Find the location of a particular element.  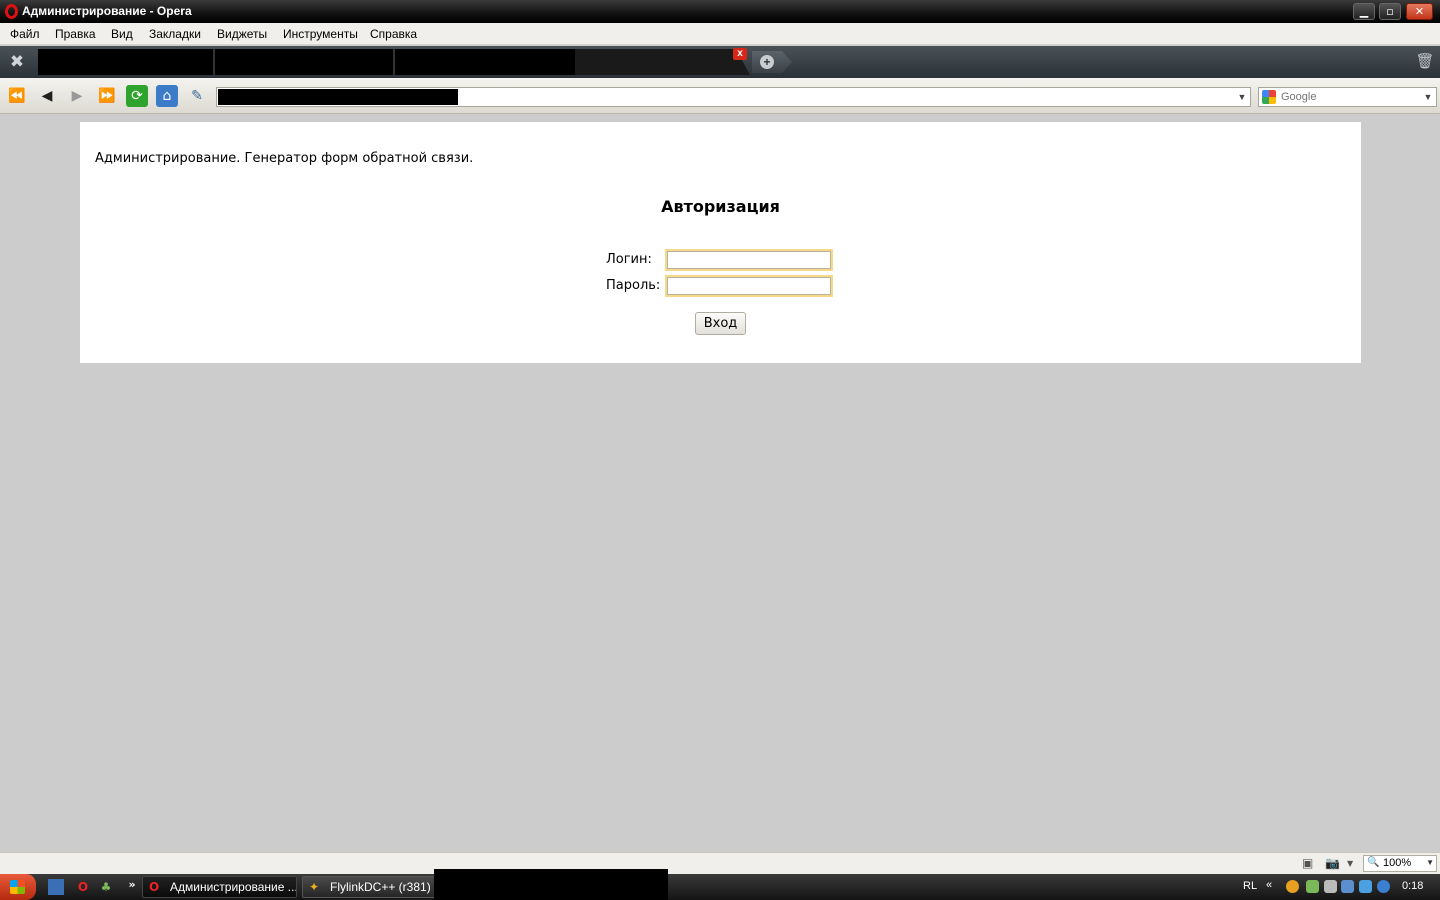

address-field: ▼ is located at coordinates (733, 97).